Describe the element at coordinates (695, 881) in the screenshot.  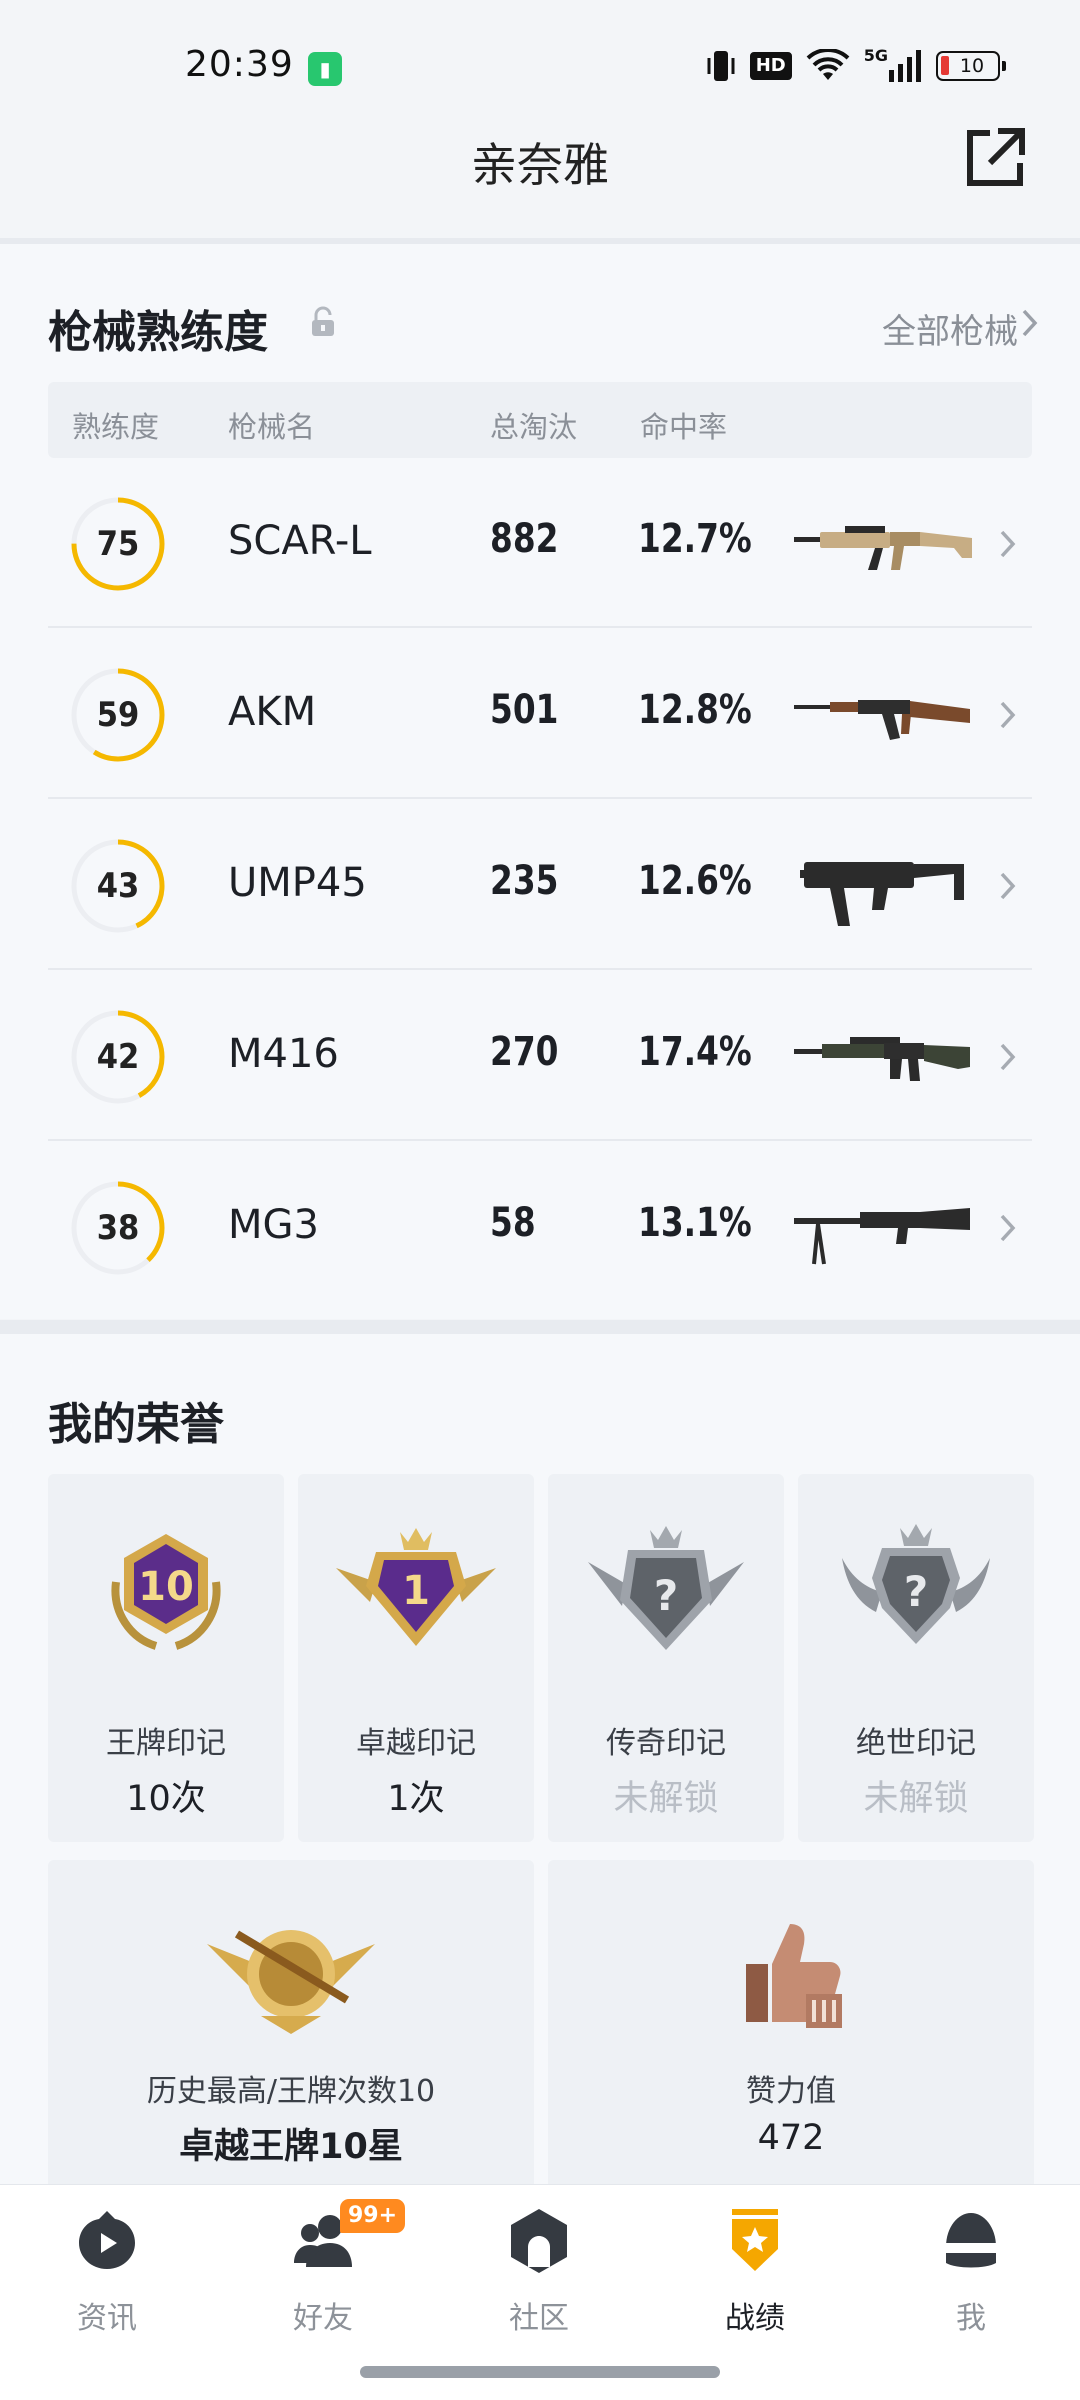
I see `weapon-accuracy: 12.6%` at that location.